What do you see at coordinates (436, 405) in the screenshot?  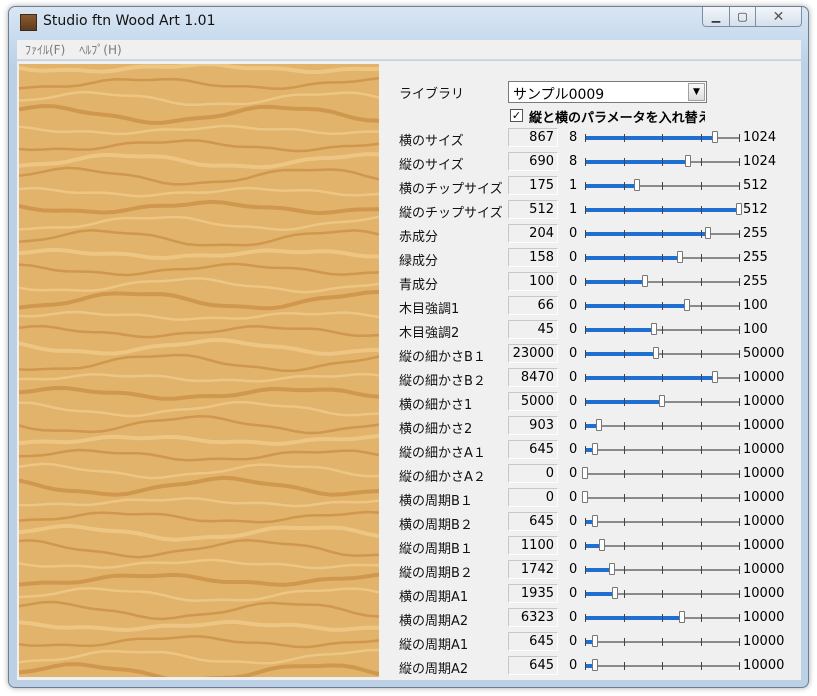 I see `param-label: 横の細かさ1` at bounding box center [436, 405].